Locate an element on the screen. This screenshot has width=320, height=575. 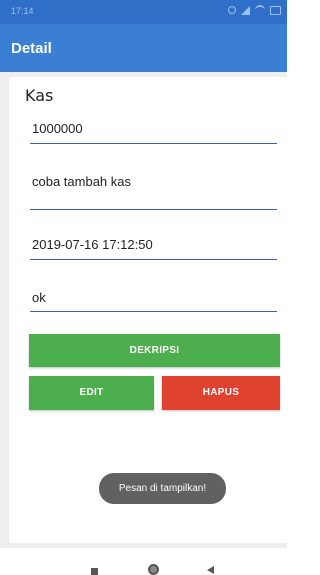
detail-title: Kas is located at coordinates (39, 95).